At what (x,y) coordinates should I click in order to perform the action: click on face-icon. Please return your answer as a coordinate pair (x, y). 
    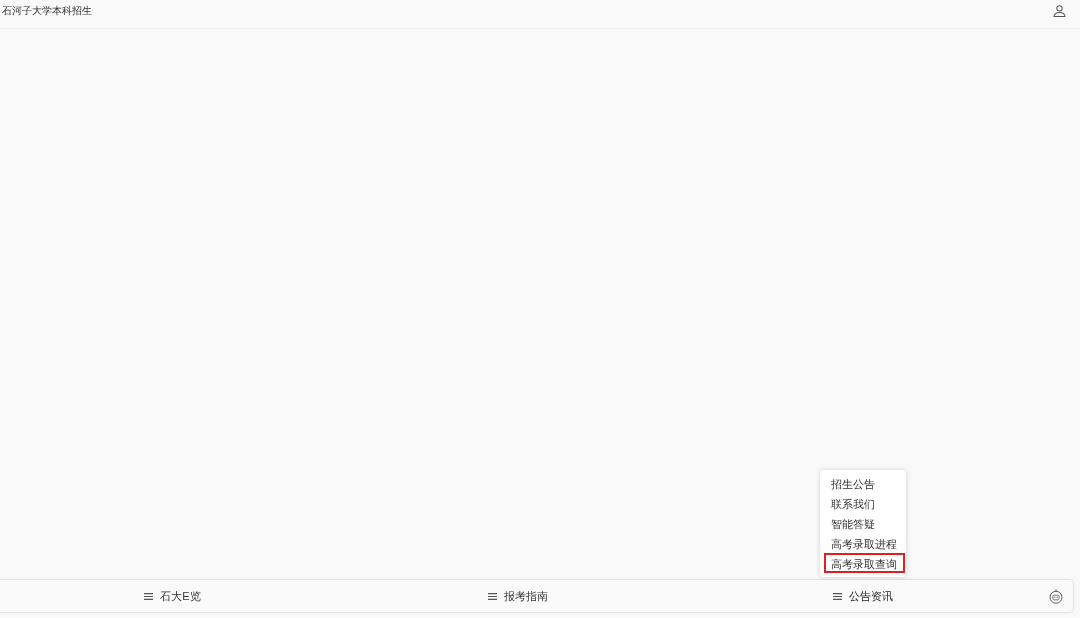
    Looking at the image, I should click on (1056, 596).